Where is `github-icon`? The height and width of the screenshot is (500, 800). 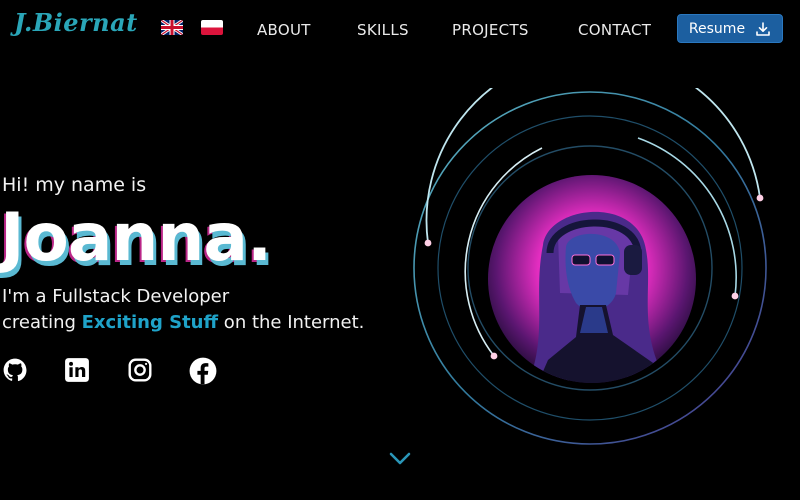
github-icon is located at coordinates (16, 371).